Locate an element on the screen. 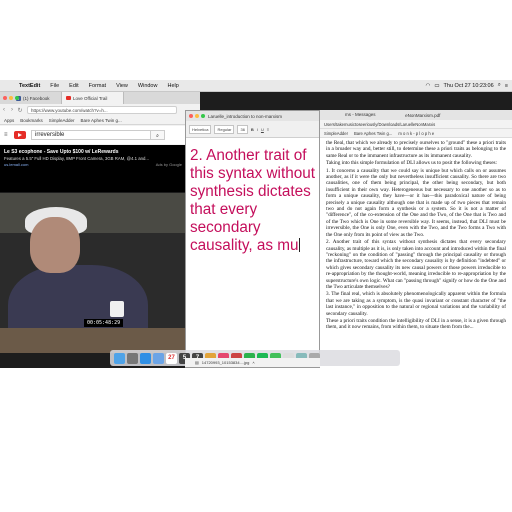 This screenshot has height=512, width=512. tab-youtube: Love Official Trail is located at coordinates (93, 98).